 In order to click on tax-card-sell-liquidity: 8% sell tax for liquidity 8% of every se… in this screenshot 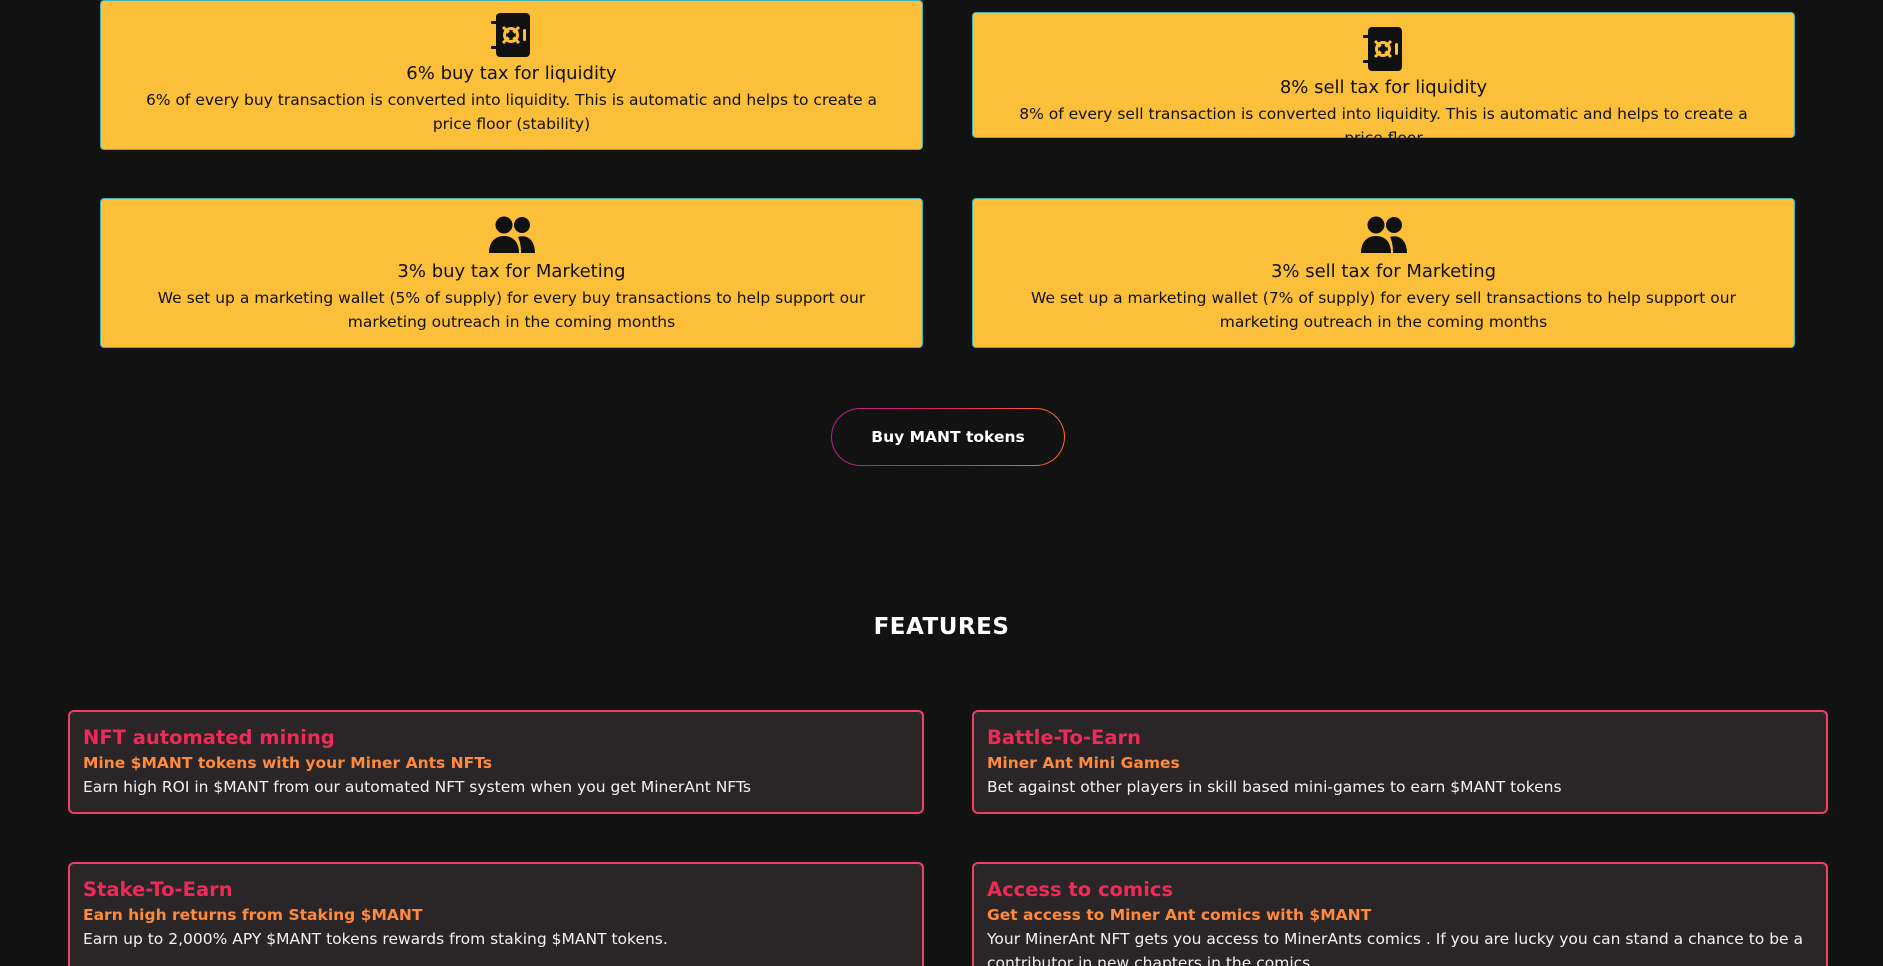, I will do `click(1383, 79)`.